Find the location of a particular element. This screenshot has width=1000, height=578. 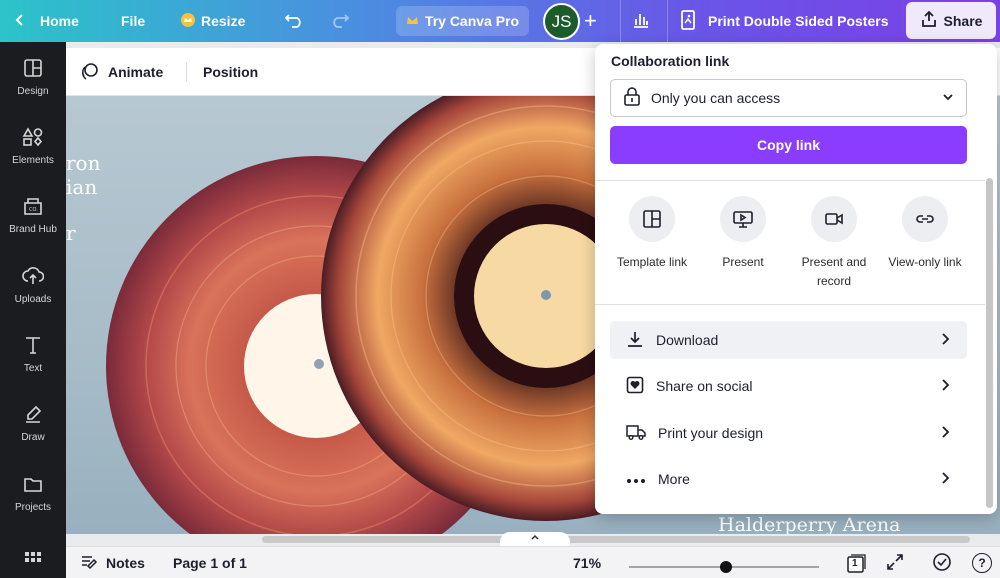

help-button: ? is located at coordinates (982, 562).